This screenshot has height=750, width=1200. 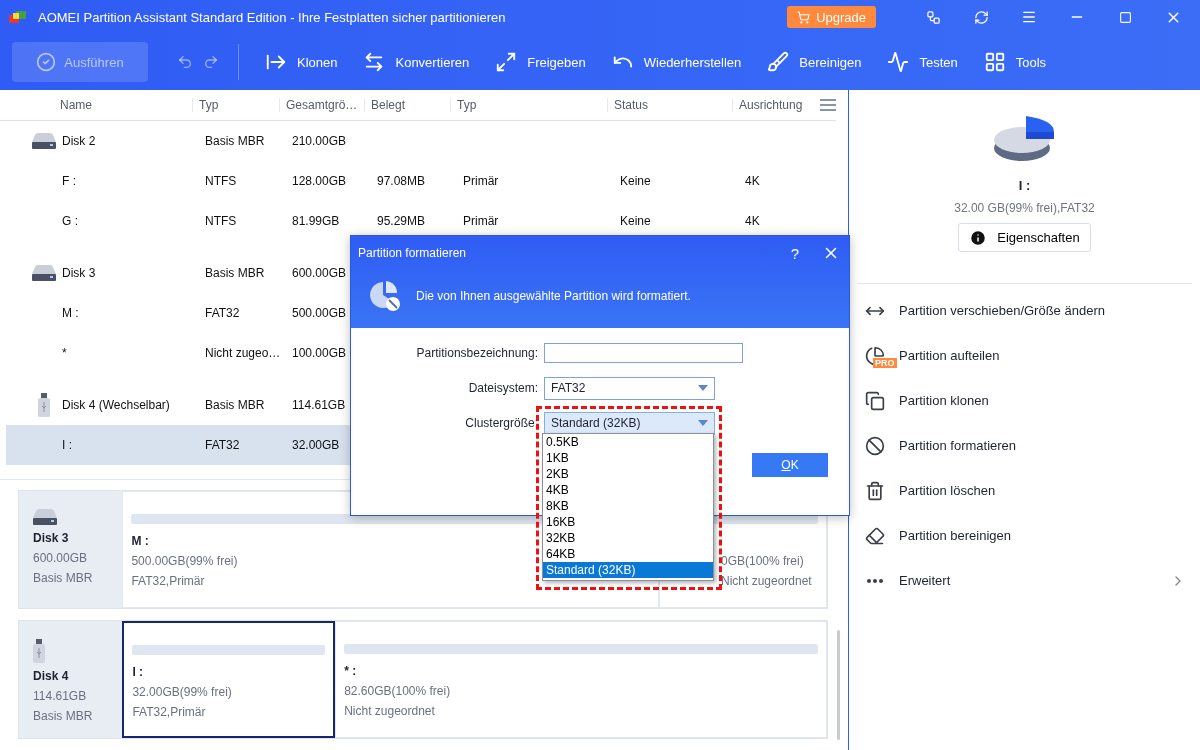 What do you see at coordinates (502, 388) in the screenshot?
I see `field-label: Dateisystem:` at bounding box center [502, 388].